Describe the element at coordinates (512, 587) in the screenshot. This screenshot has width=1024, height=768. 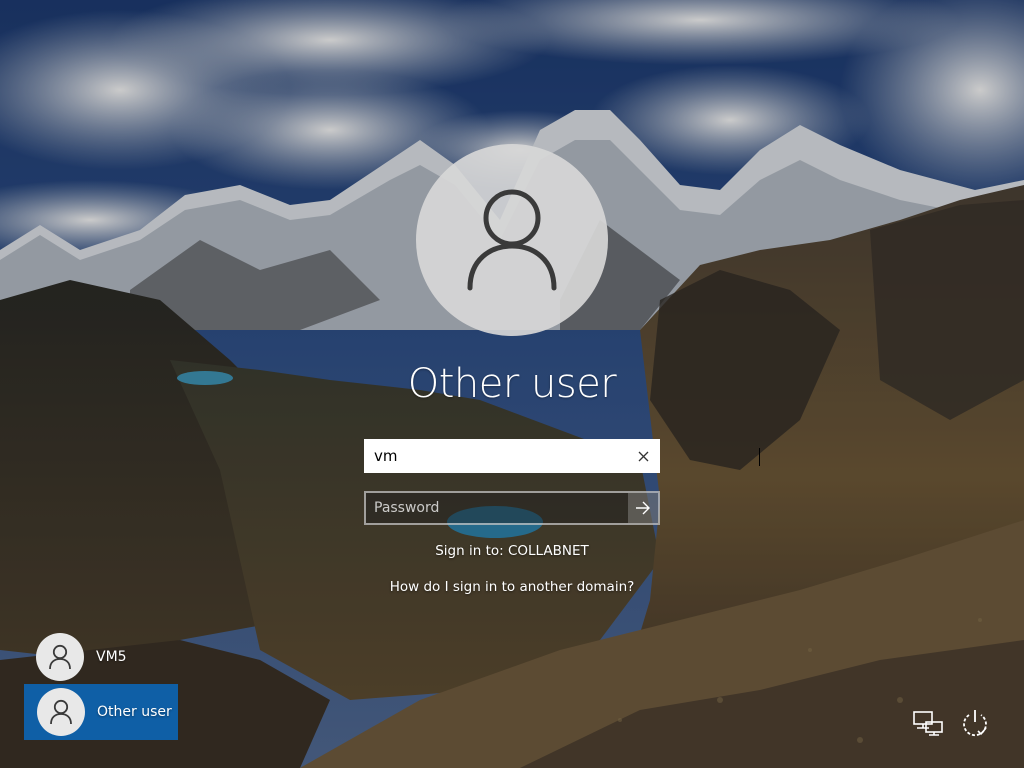
I see `other-domain-link: How do I sign in to another domain?` at that location.